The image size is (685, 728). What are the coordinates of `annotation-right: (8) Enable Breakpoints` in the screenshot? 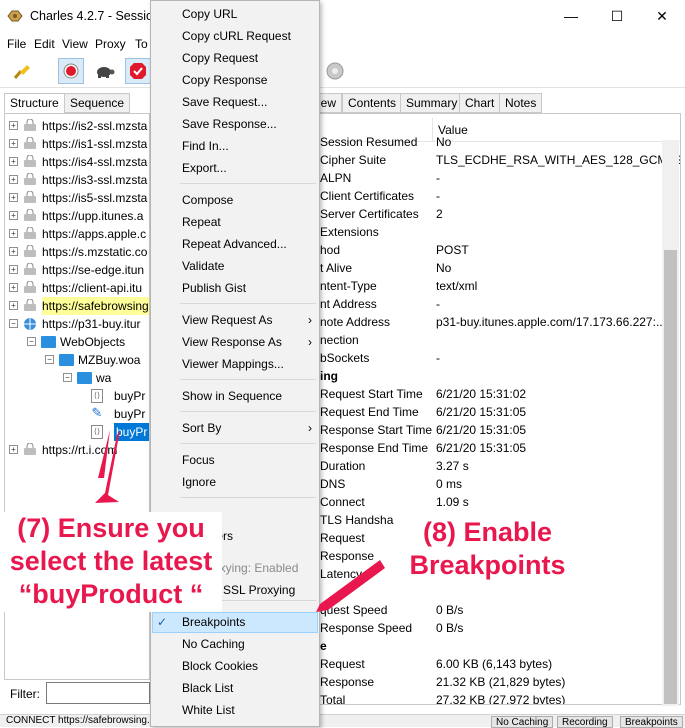 It's located at (487, 552).